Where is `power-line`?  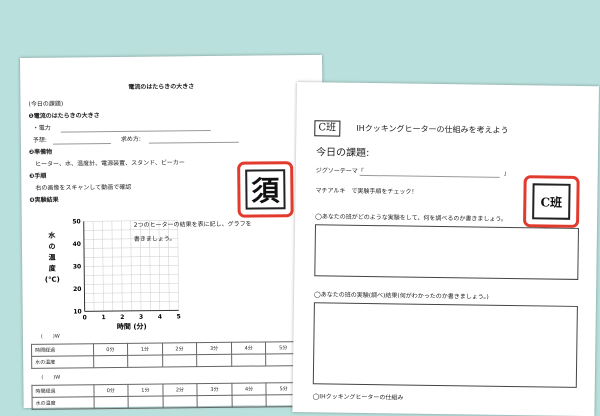
power-line is located at coordinates (135, 131).